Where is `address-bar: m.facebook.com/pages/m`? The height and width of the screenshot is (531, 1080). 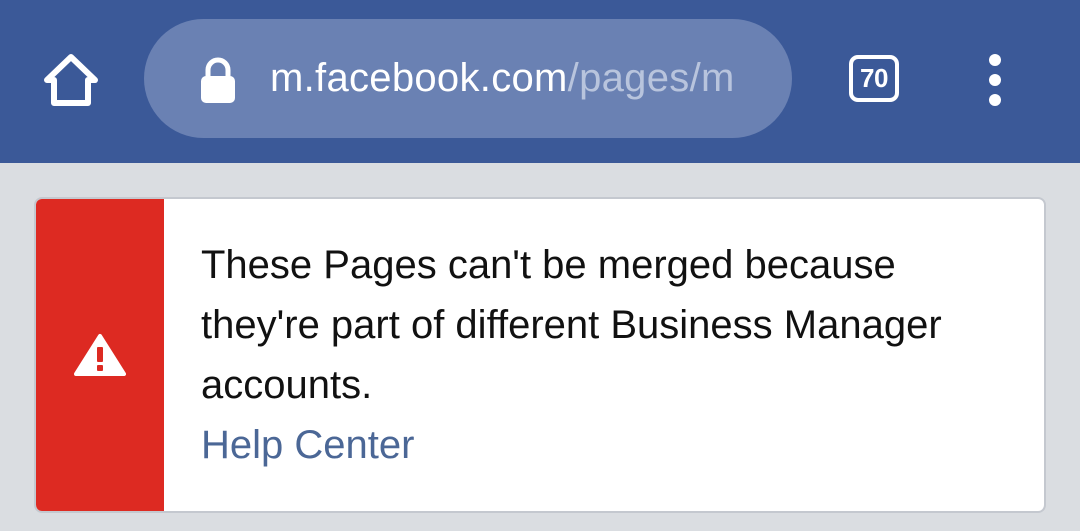
address-bar: m.facebook.com/pages/m is located at coordinates (468, 78).